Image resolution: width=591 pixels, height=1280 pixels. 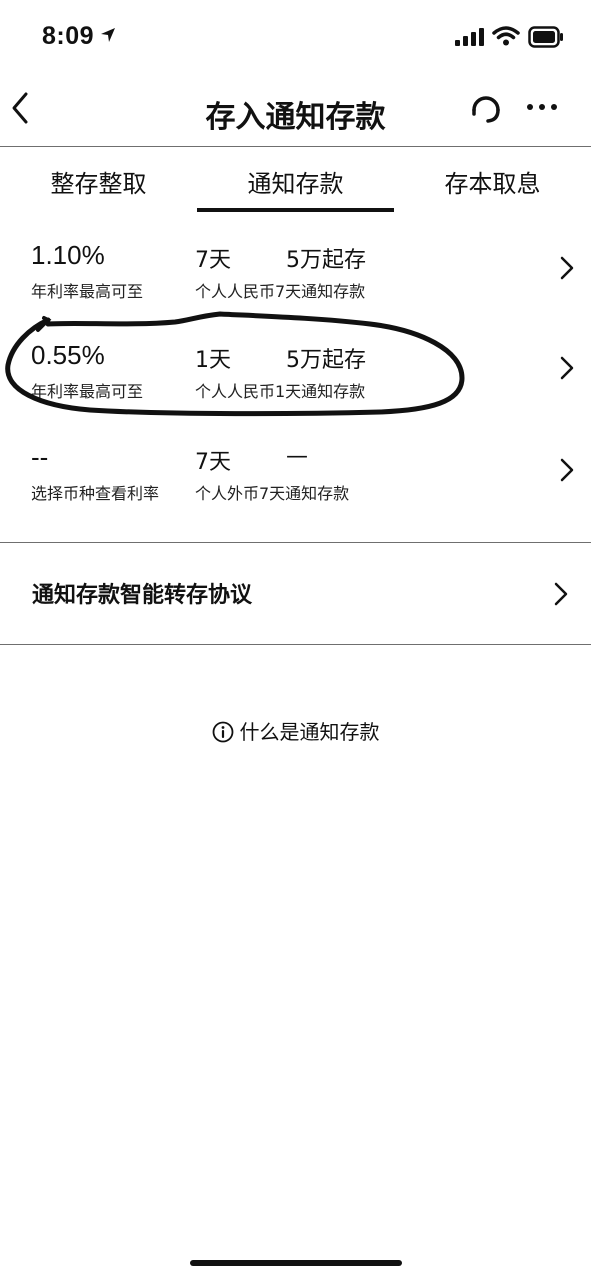 I want to click on product-rate: --, so click(x=40, y=457).